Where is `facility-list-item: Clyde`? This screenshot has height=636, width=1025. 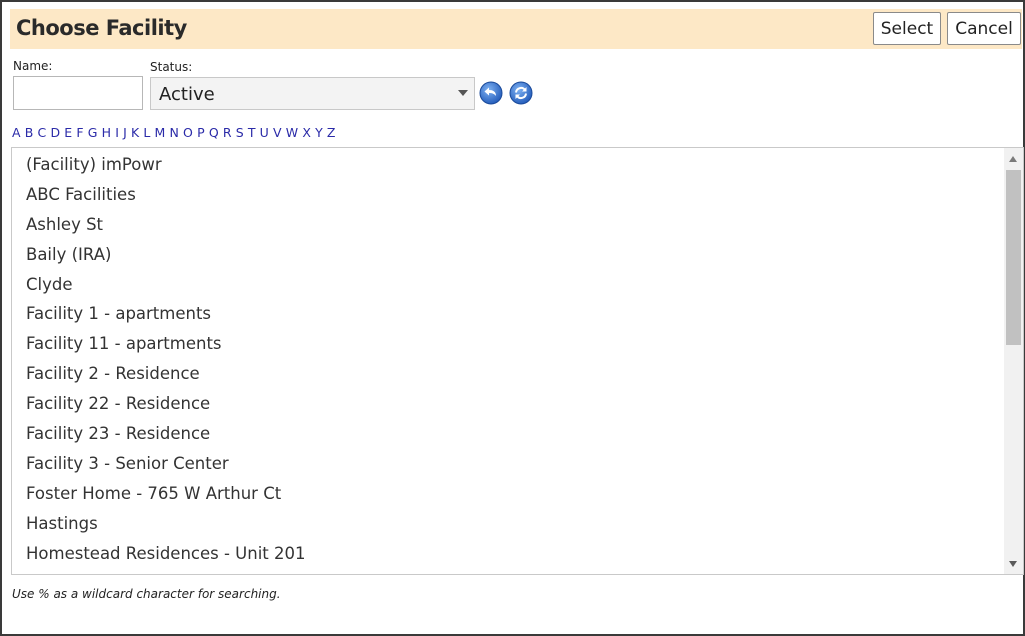 facility-list-item: Clyde is located at coordinates (512, 285).